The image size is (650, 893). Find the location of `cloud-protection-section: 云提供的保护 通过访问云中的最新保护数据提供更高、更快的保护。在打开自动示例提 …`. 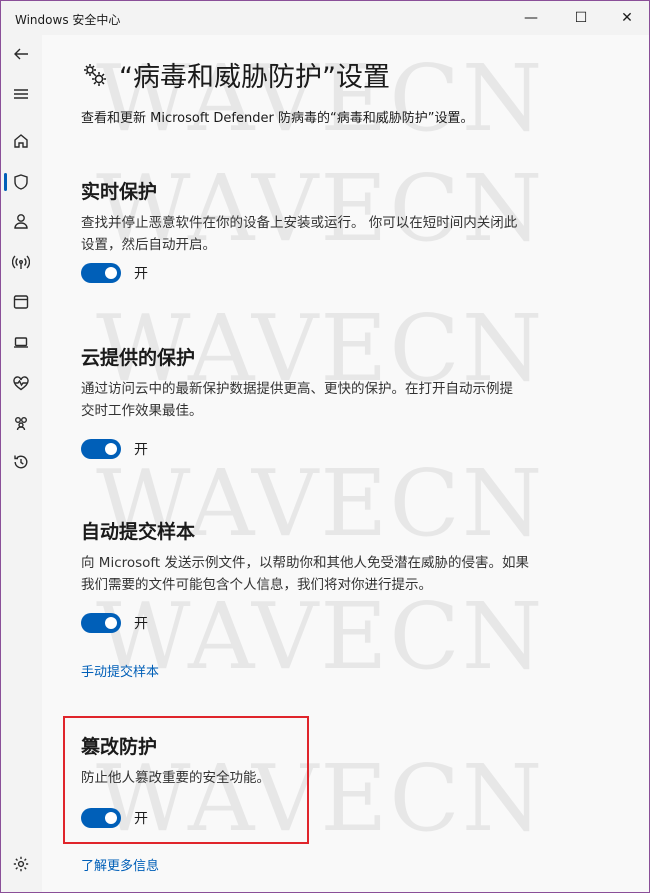

cloud-protection-section: 云提供的保护 通过访问云中的最新保护数据提供更高、更快的保护。在打开自动示例提 … is located at coordinates (331, 403).